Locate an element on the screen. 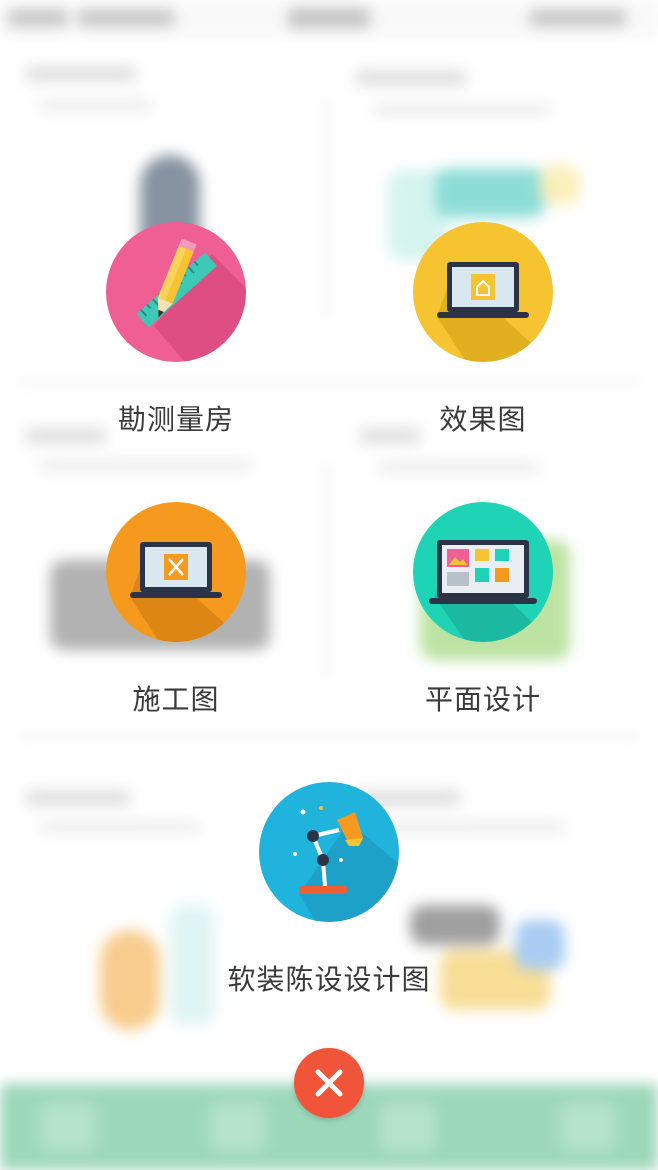  desk-lamp-icon is located at coordinates (329, 852).